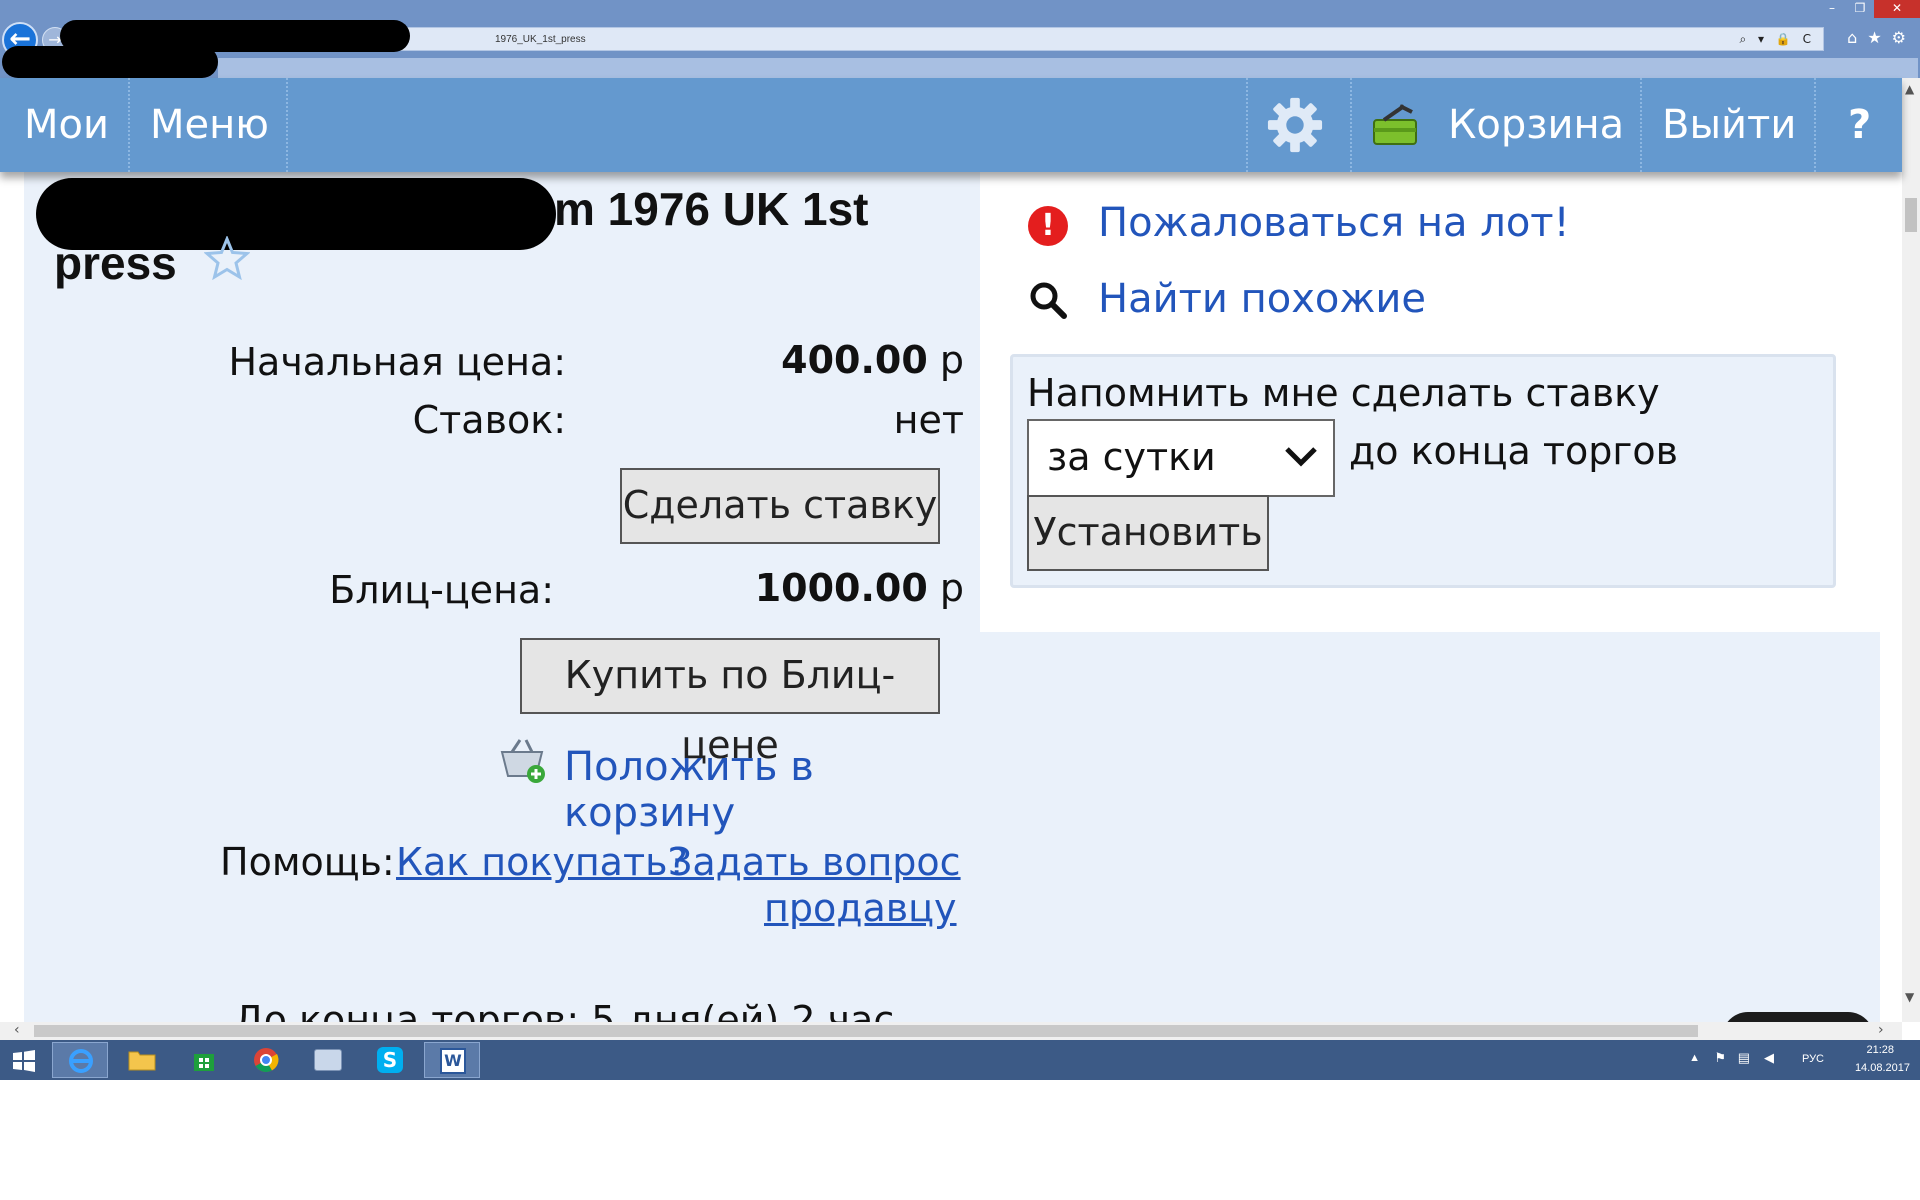  What do you see at coordinates (209, 125) in the screenshot?
I see `nav-menu: Меню` at bounding box center [209, 125].